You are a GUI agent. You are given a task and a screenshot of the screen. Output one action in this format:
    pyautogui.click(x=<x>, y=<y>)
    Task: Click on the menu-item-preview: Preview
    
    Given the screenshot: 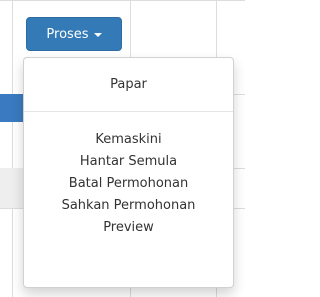 What is the action you would take?
    pyautogui.click(x=128, y=228)
    